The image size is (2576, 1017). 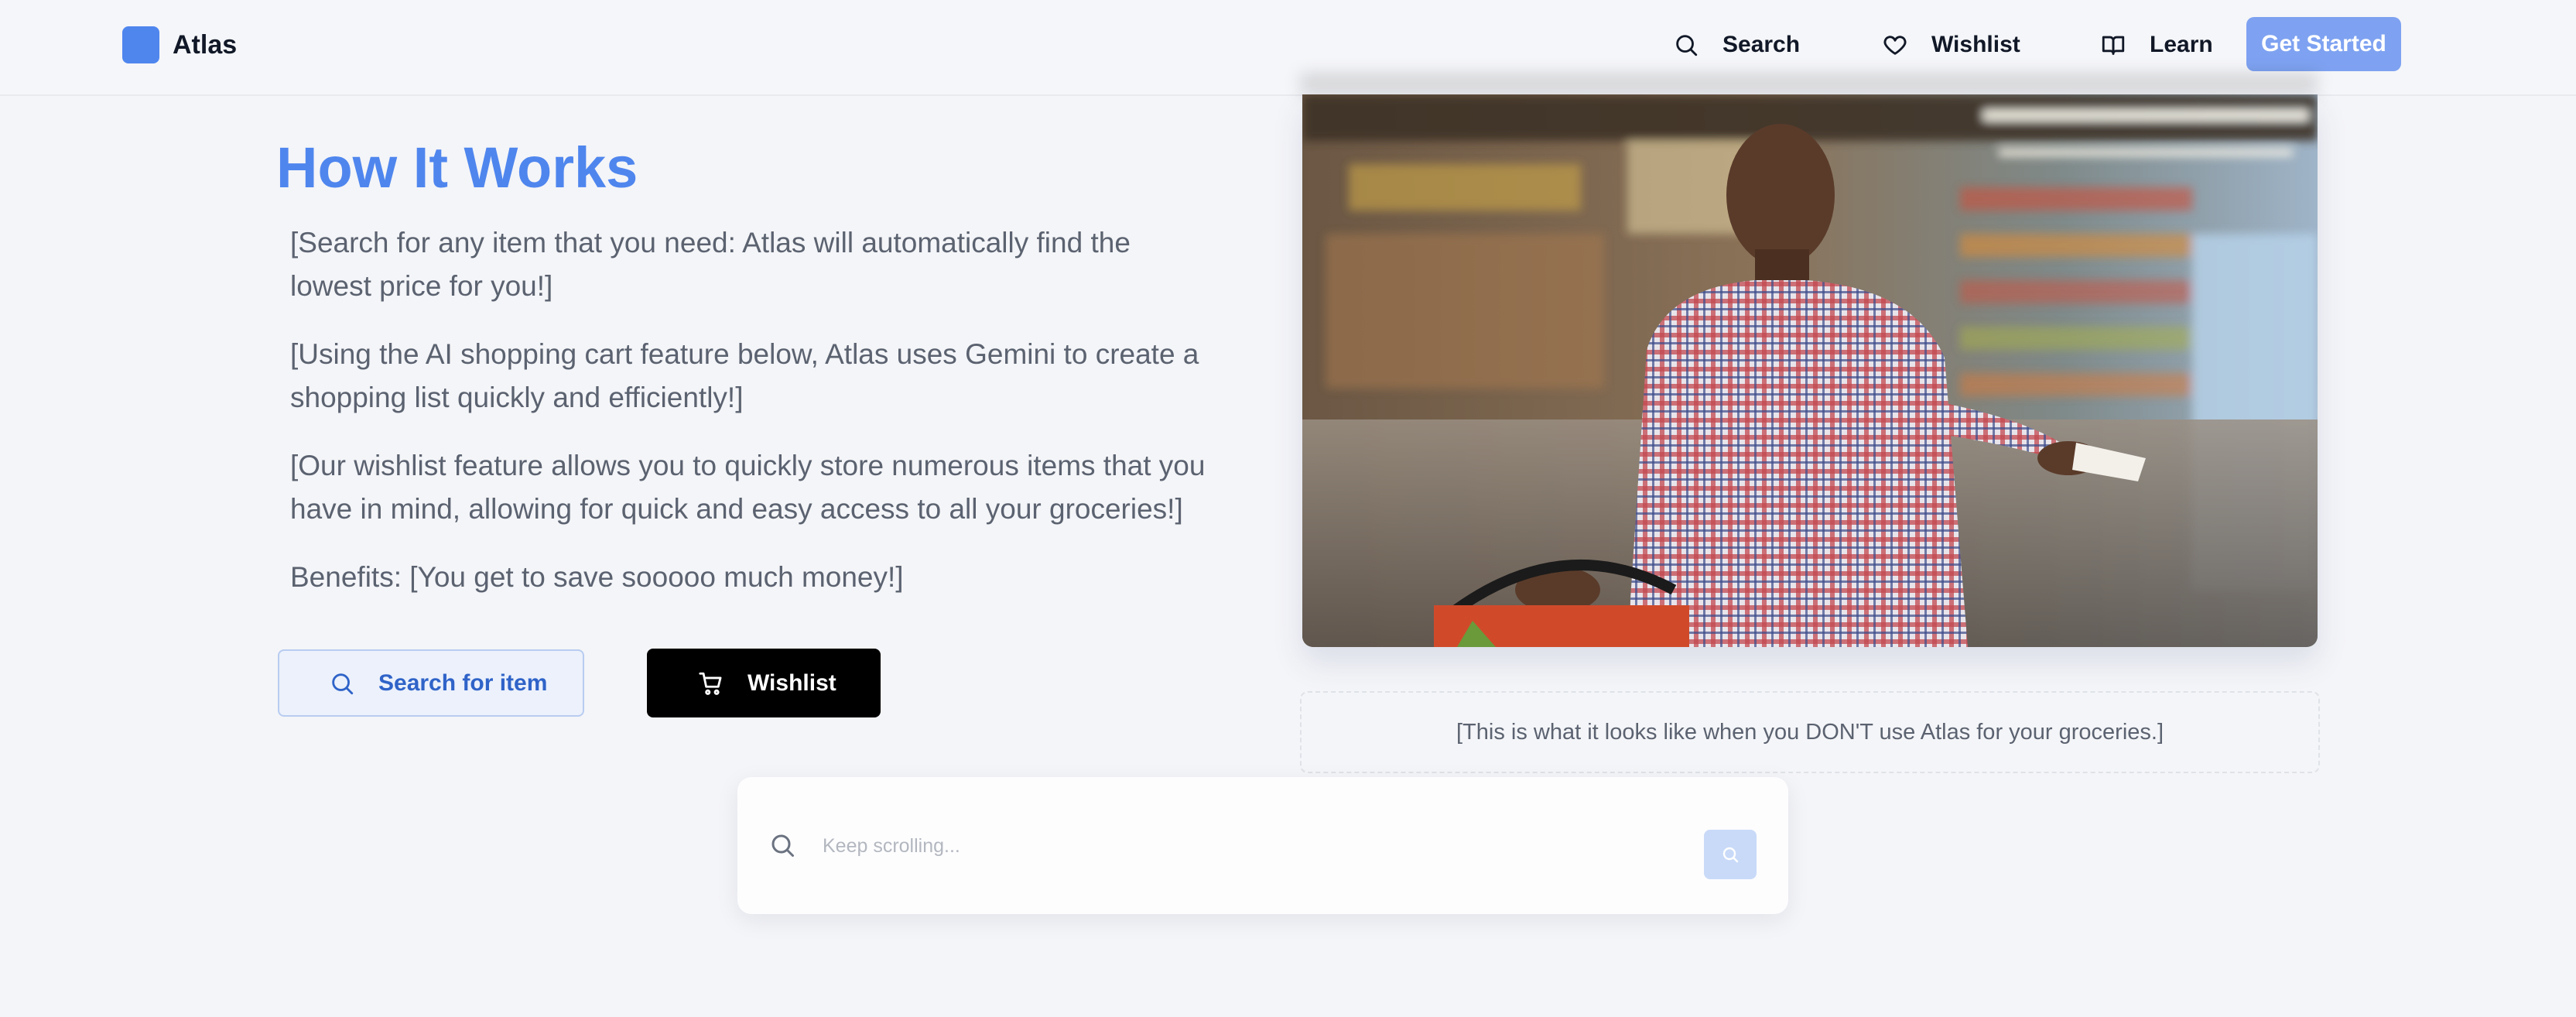 I want to click on page-title: How It Works, so click(x=457, y=167).